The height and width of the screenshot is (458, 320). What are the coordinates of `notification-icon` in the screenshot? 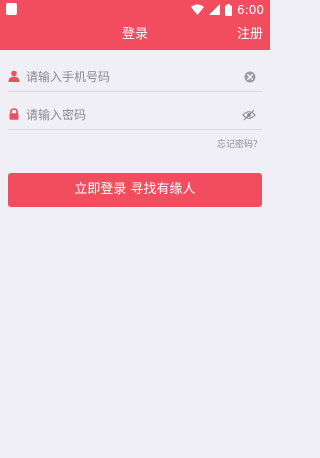 It's located at (11, 9).